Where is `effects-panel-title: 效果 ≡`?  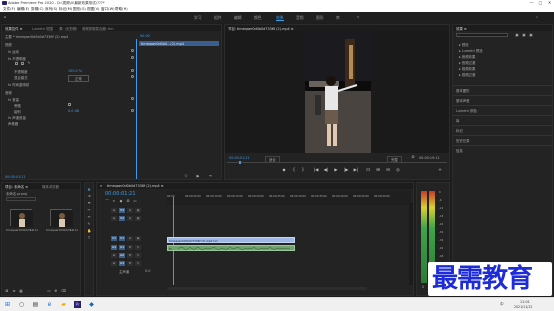 effects-panel-title: 效果 ≡ is located at coordinates (461, 28).